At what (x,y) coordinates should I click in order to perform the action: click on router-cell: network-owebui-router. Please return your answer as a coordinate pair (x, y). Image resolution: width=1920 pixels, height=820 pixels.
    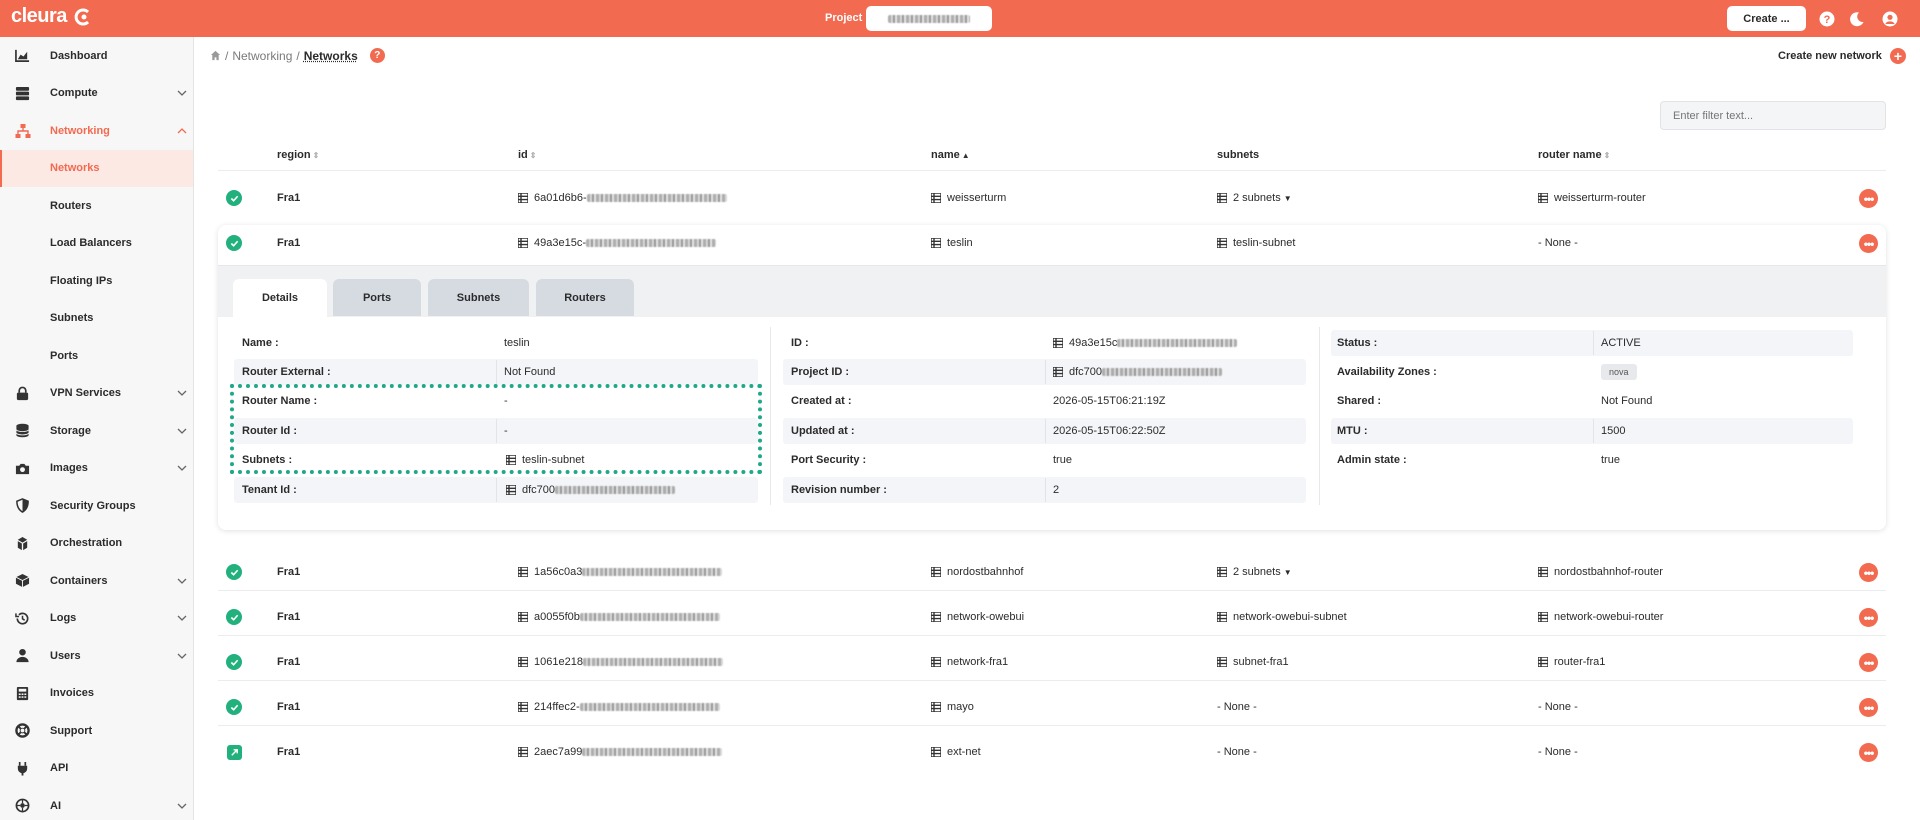
    Looking at the image, I should click on (1600, 617).